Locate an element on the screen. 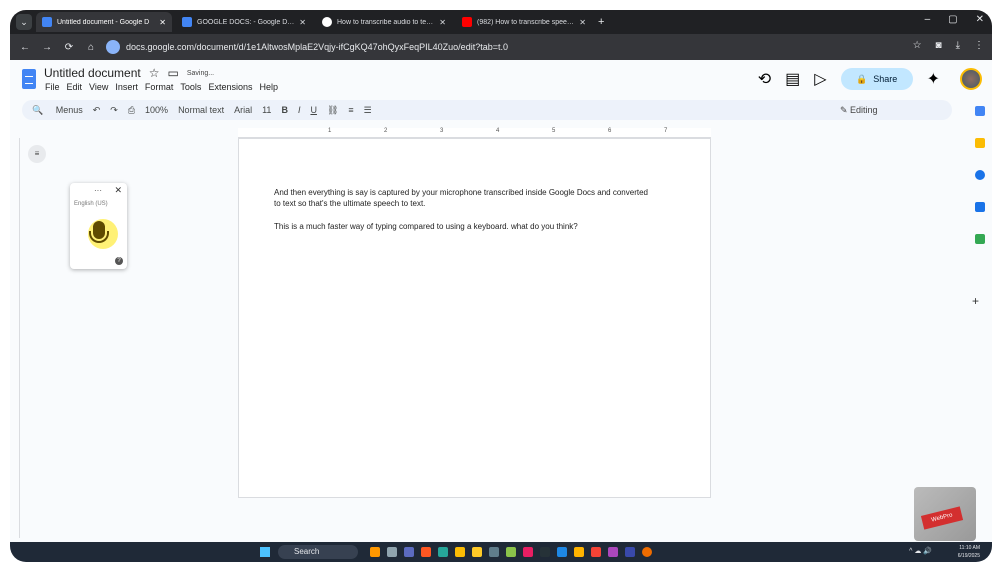 This screenshot has width=996, height=565. redo-icon: ↷ is located at coordinates (114, 110).